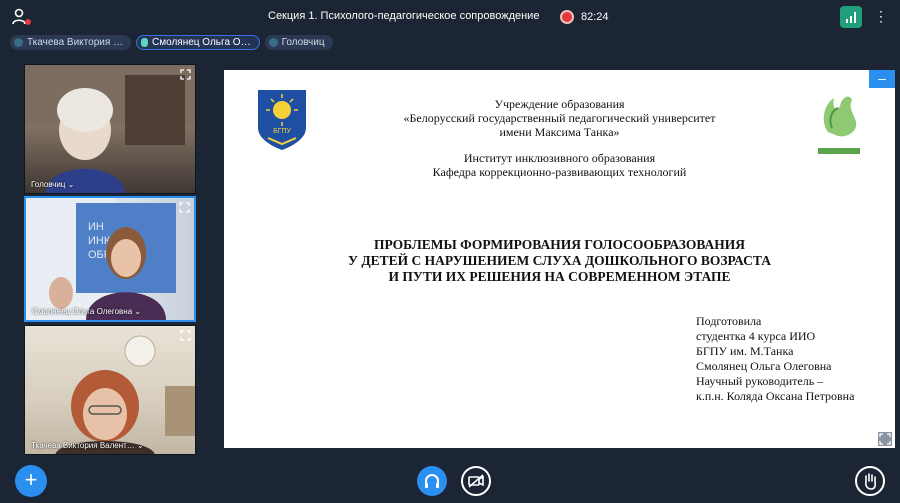 Image resolution: width=900 pixels, height=503 pixels. I want to click on author-line: БГПУ им. М.Танка, so click(745, 351).